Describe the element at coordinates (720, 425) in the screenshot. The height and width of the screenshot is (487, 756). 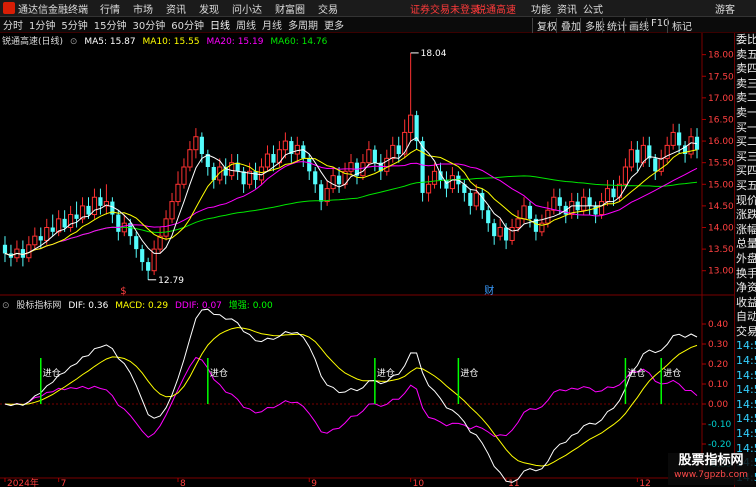
I see `macd-tick-label: -0.10` at that location.